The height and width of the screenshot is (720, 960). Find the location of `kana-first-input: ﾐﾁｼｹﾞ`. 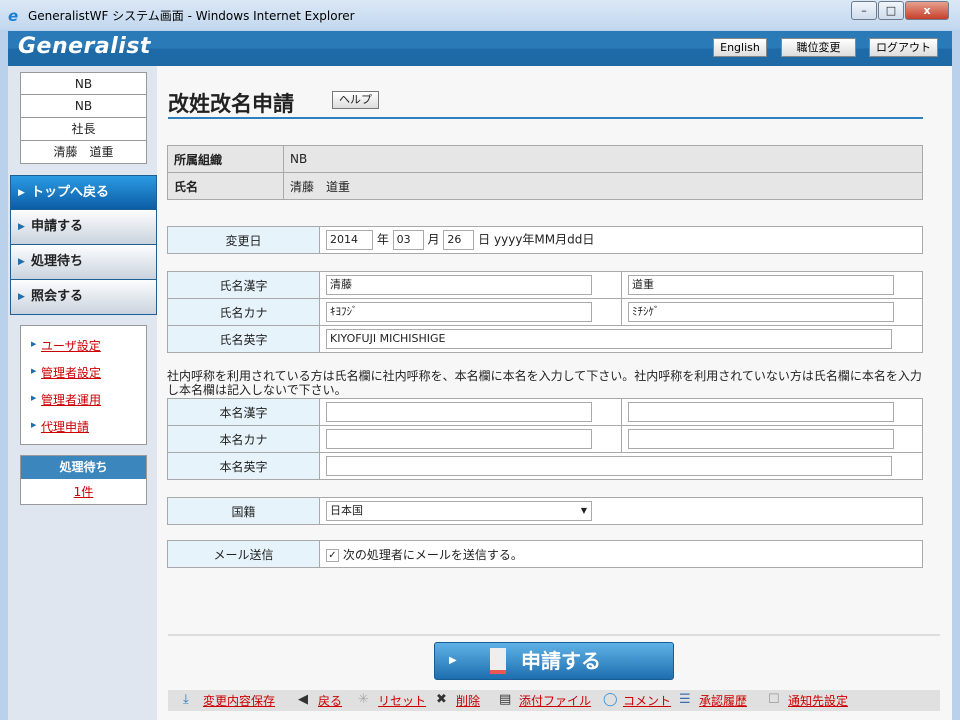

kana-first-input: ﾐﾁｼｹﾞ is located at coordinates (761, 312).